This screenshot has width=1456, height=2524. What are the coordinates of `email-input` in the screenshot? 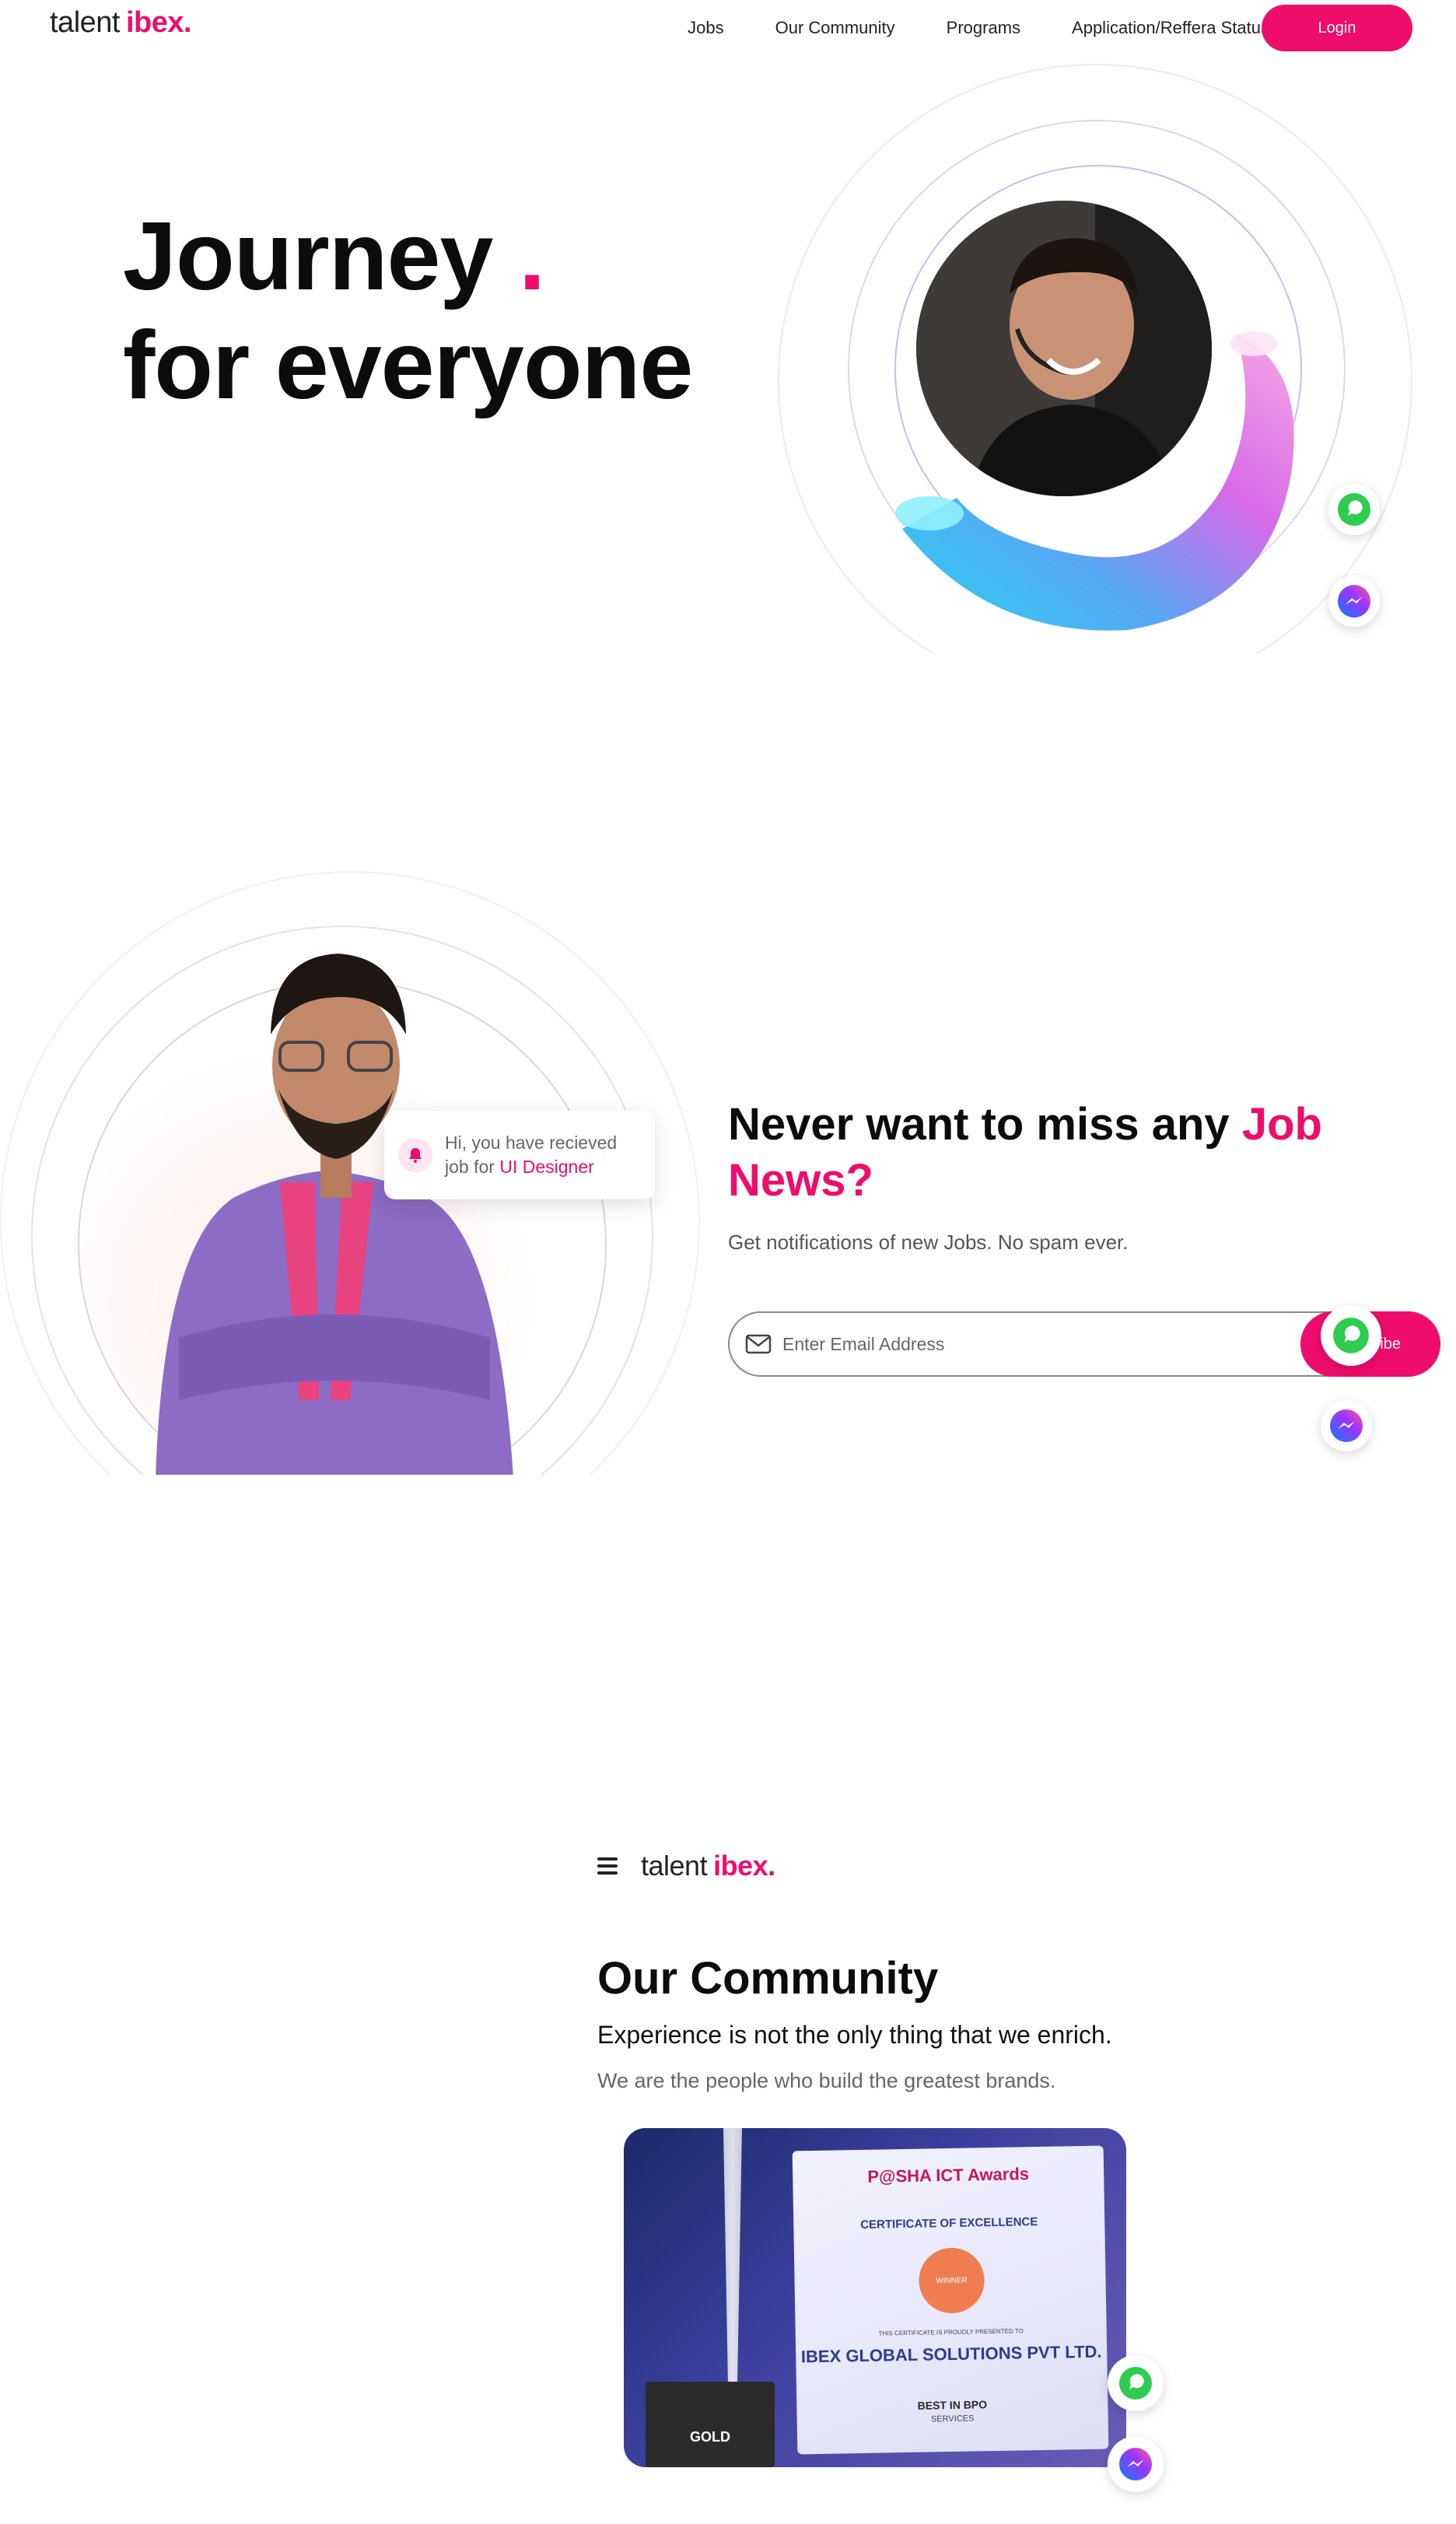 It's located at (1024, 1344).